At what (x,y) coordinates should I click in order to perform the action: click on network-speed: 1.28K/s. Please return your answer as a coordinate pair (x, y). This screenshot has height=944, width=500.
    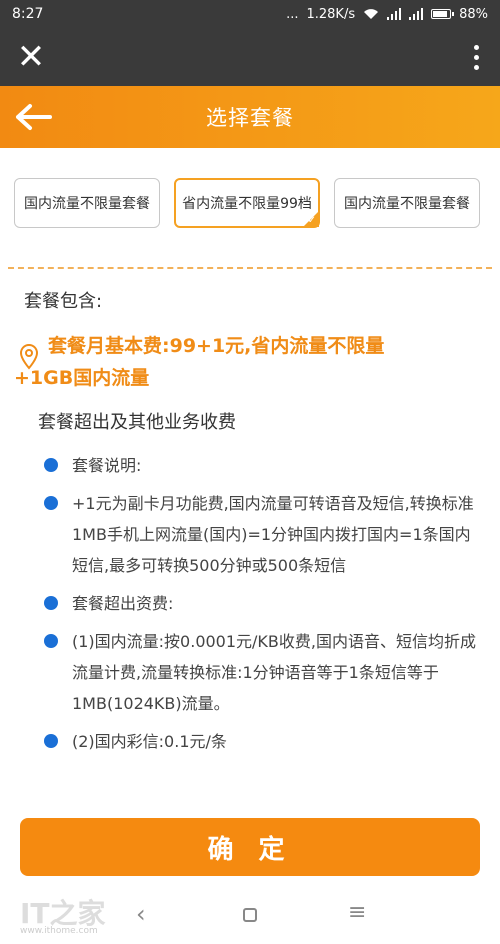
    Looking at the image, I should click on (331, 14).